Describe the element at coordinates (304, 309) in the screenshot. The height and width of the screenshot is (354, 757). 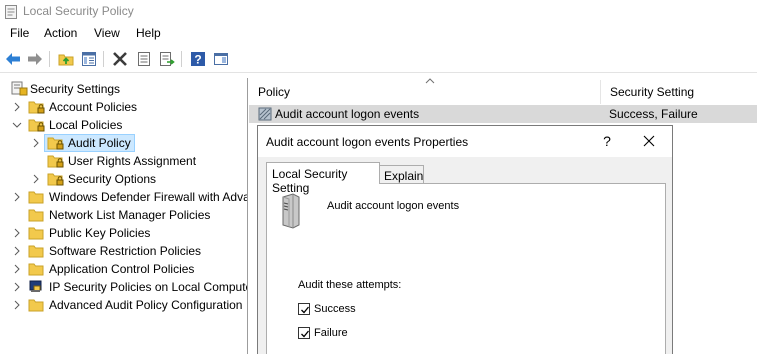
I see `success-checkbox` at that location.